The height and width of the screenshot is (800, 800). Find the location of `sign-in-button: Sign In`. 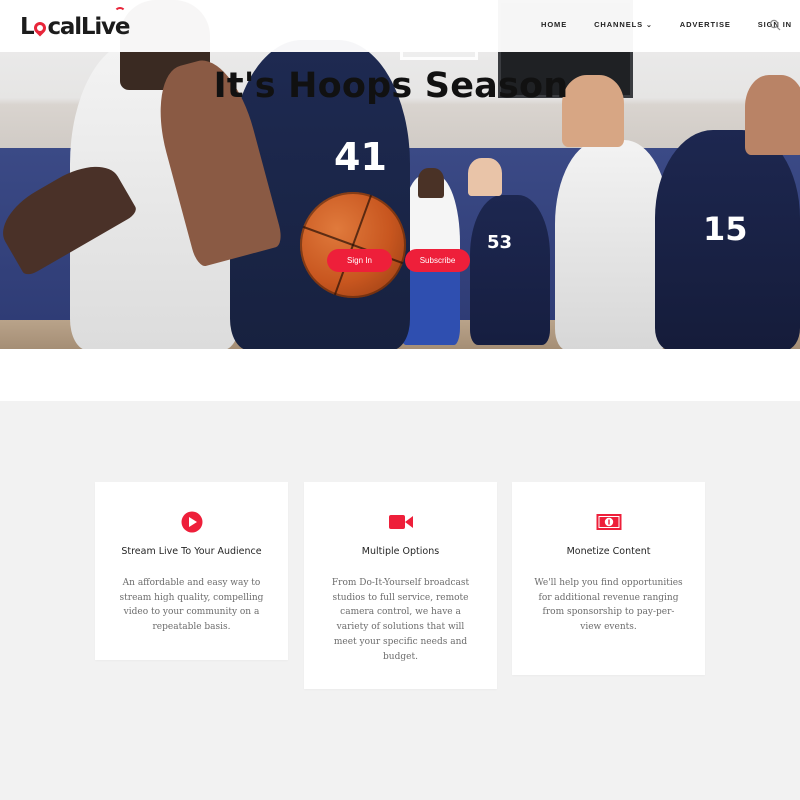

sign-in-button: Sign In is located at coordinates (359, 260).